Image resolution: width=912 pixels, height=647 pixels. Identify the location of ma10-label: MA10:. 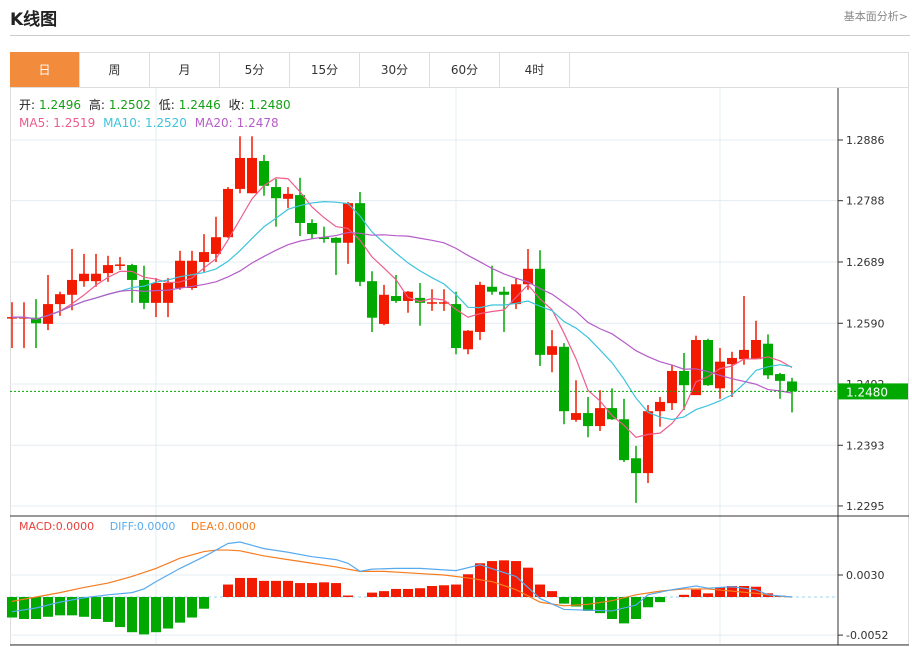
(122, 123).